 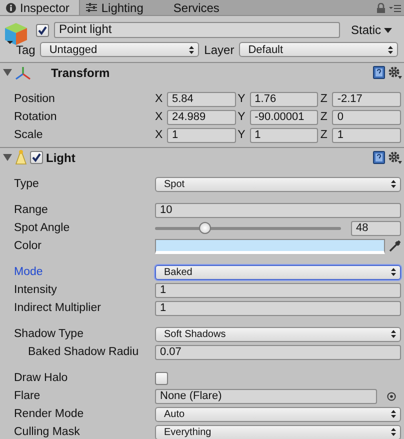 I want to click on slider-thumb, so click(x=205, y=228).